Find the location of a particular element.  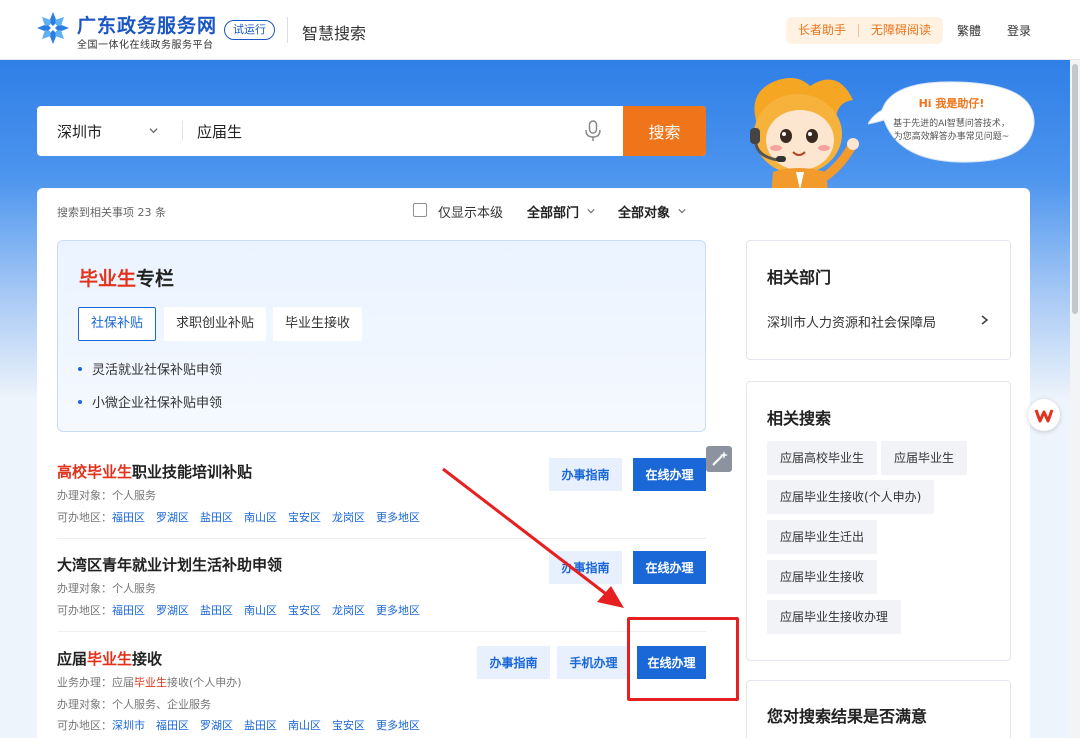

assistant-intro-line-2: 为您高效解答办事常见问题~ is located at coordinates (951, 137).